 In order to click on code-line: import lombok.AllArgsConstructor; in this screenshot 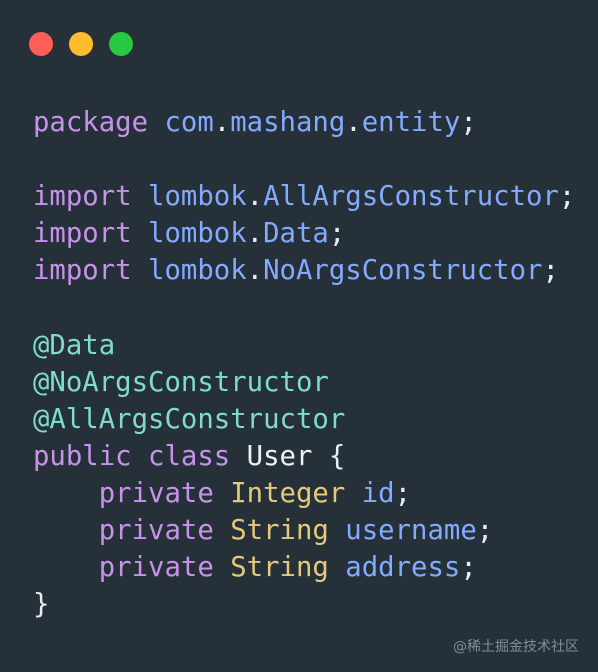, I will do `click(304, 196)`.